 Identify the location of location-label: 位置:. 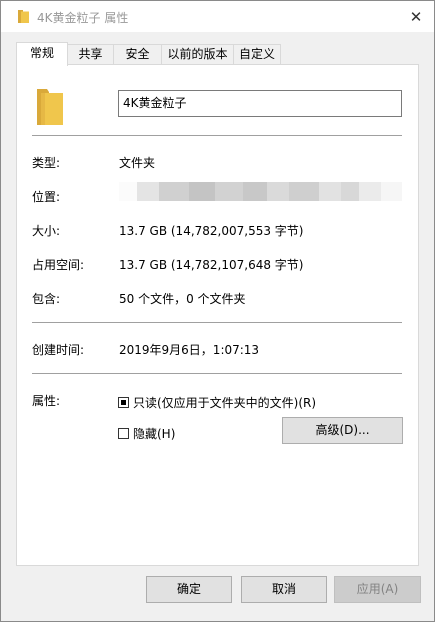
(46, 197).